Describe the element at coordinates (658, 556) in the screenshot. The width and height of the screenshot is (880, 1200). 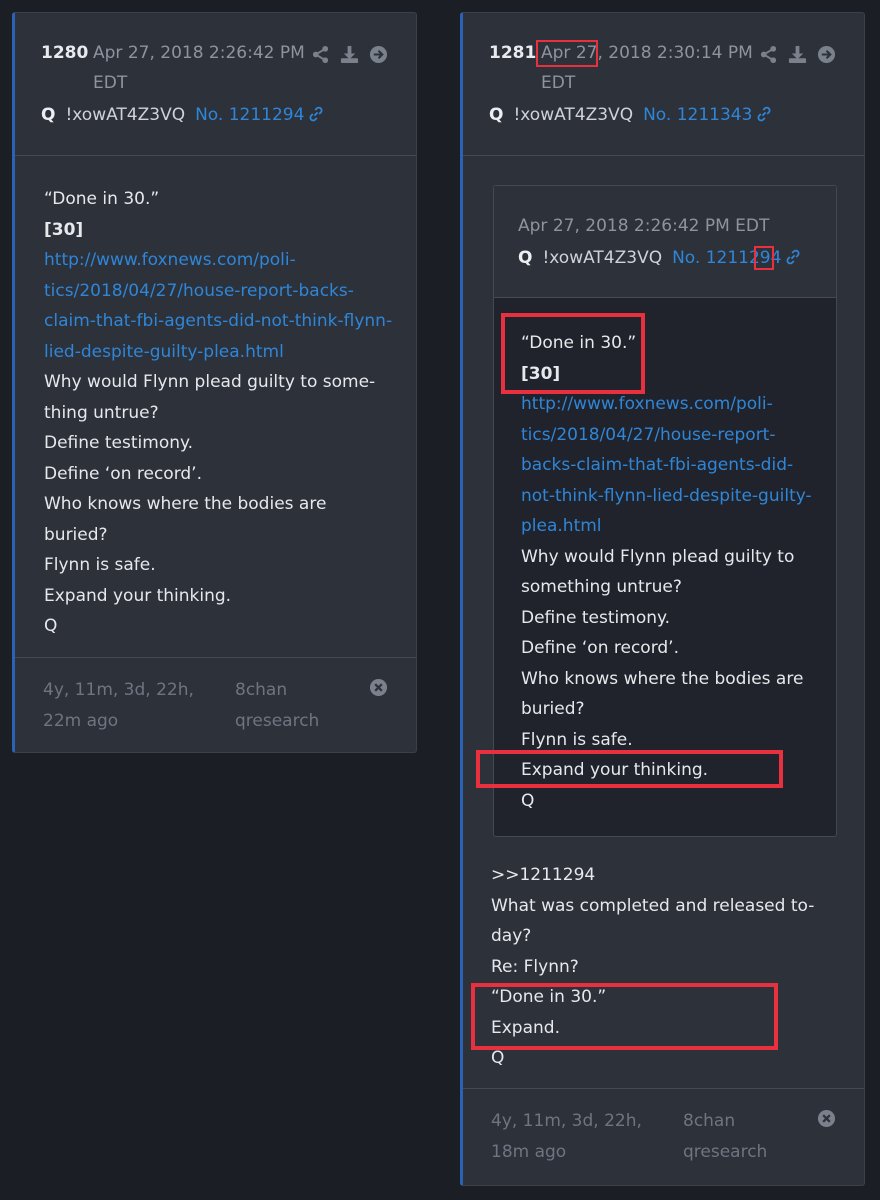
I see `body-line: Why would Flynn plead guilty to` at that location.